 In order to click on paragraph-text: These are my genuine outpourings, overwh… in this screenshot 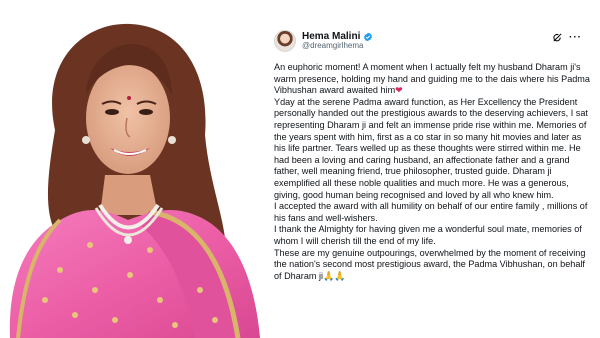, I will do `click(430, 264)`.